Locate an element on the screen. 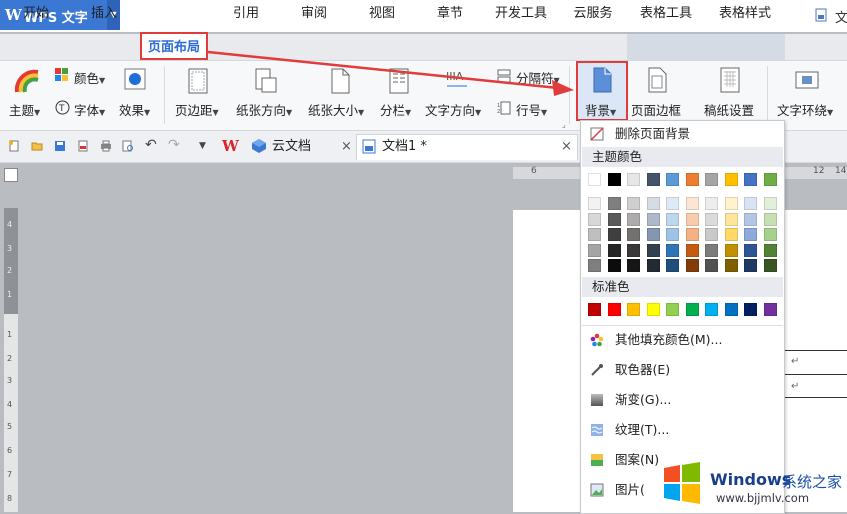 The image size is (847, 514). tab-review: 审阅 is located at coordinates (314, 14).